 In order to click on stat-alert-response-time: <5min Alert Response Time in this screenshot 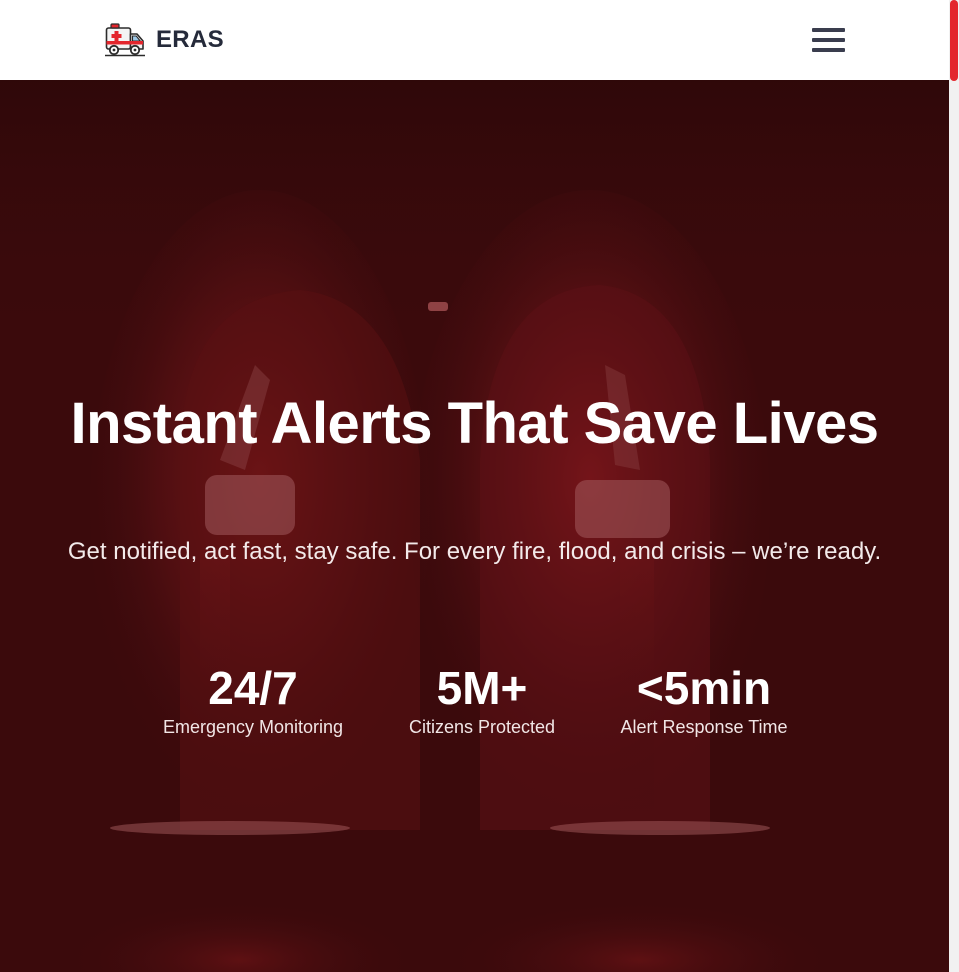, I will do `click(704, 701)`.